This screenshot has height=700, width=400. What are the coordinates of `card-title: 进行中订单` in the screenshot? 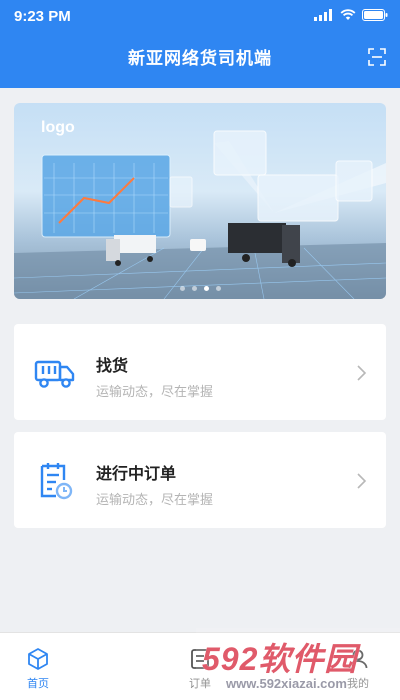 It's located at (136, 474).